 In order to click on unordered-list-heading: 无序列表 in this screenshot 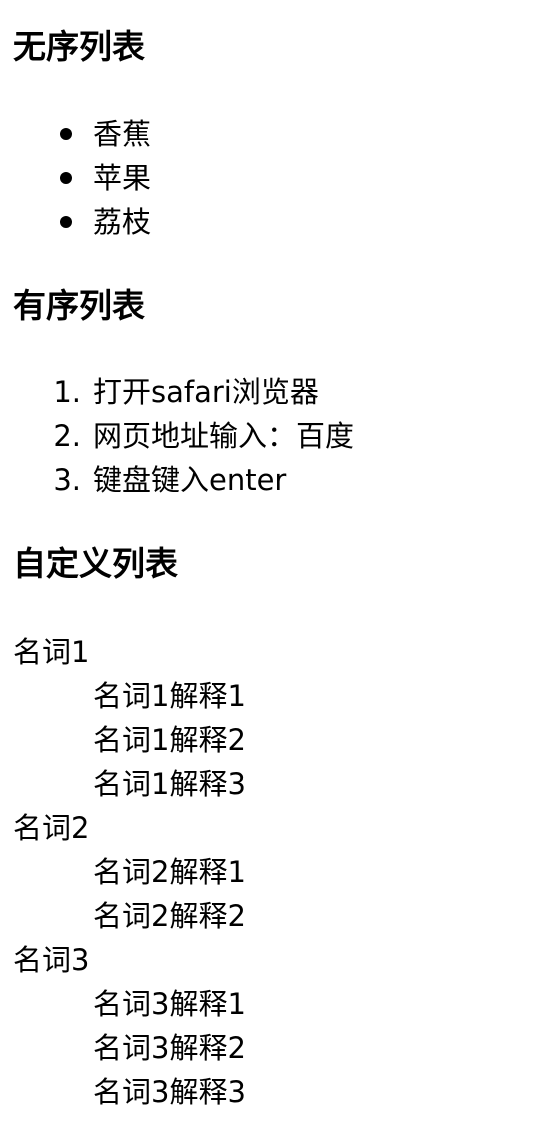, I will do `click(79, 46)`.